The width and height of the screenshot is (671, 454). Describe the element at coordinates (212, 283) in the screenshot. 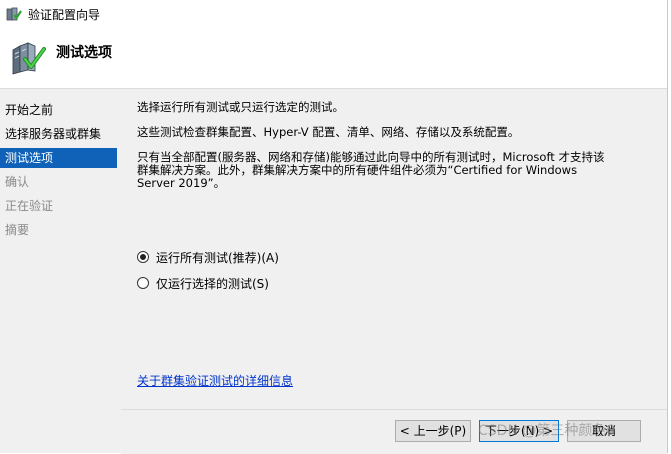

I see `run-selected-tests-label: 仅运行选择的测试(S)` at that location.